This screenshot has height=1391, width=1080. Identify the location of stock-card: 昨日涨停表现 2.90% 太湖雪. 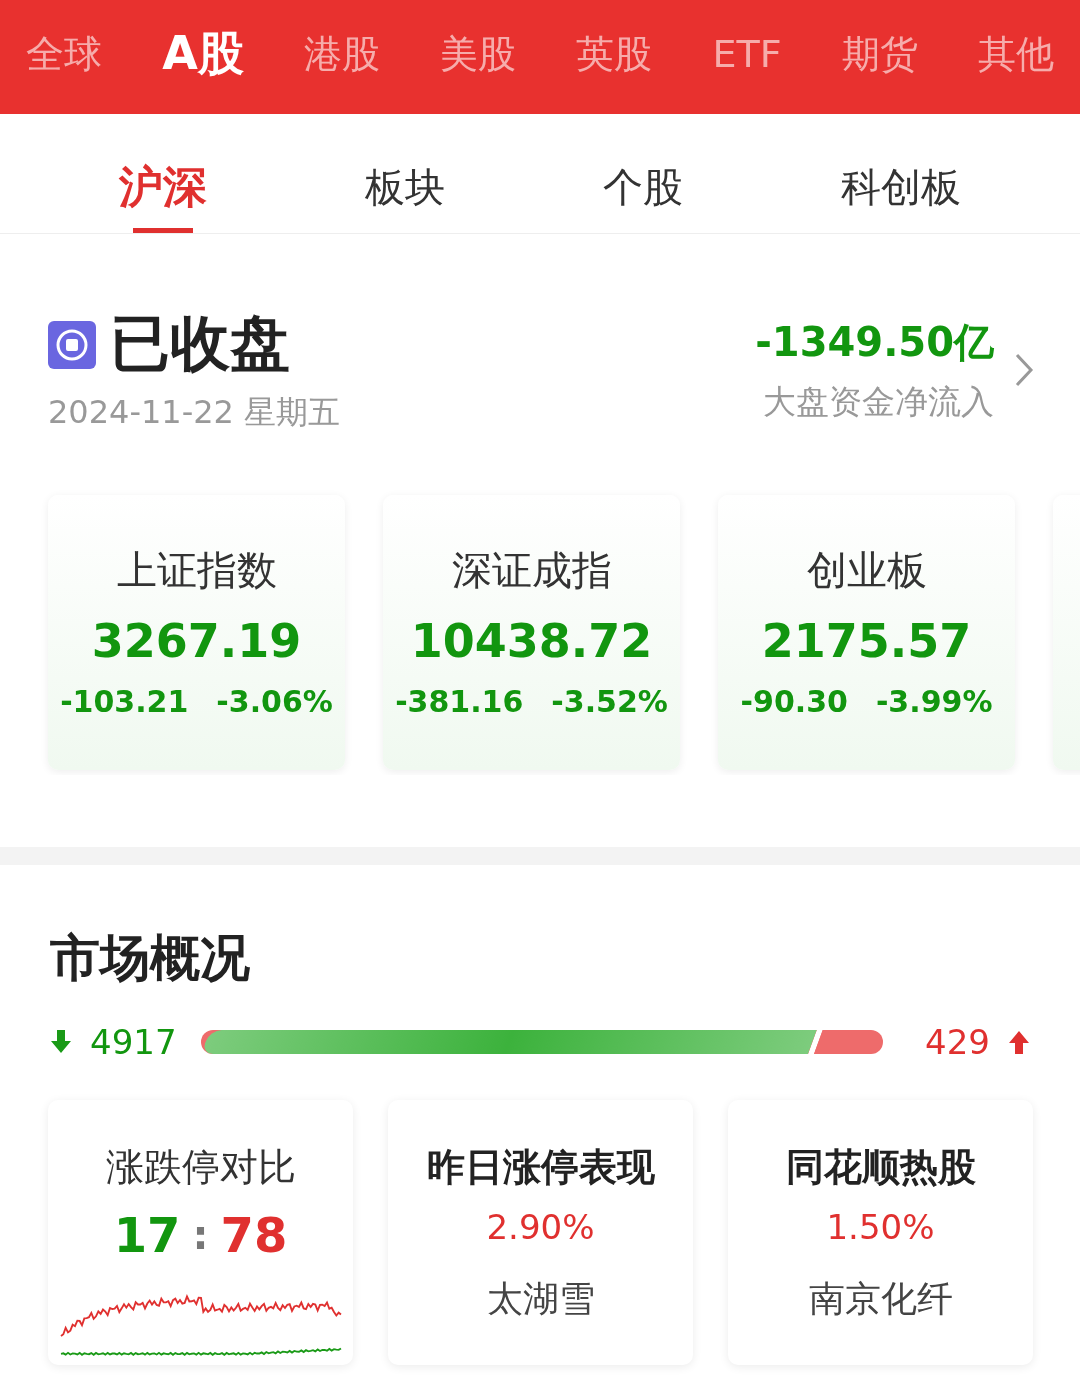
(540, 1232).